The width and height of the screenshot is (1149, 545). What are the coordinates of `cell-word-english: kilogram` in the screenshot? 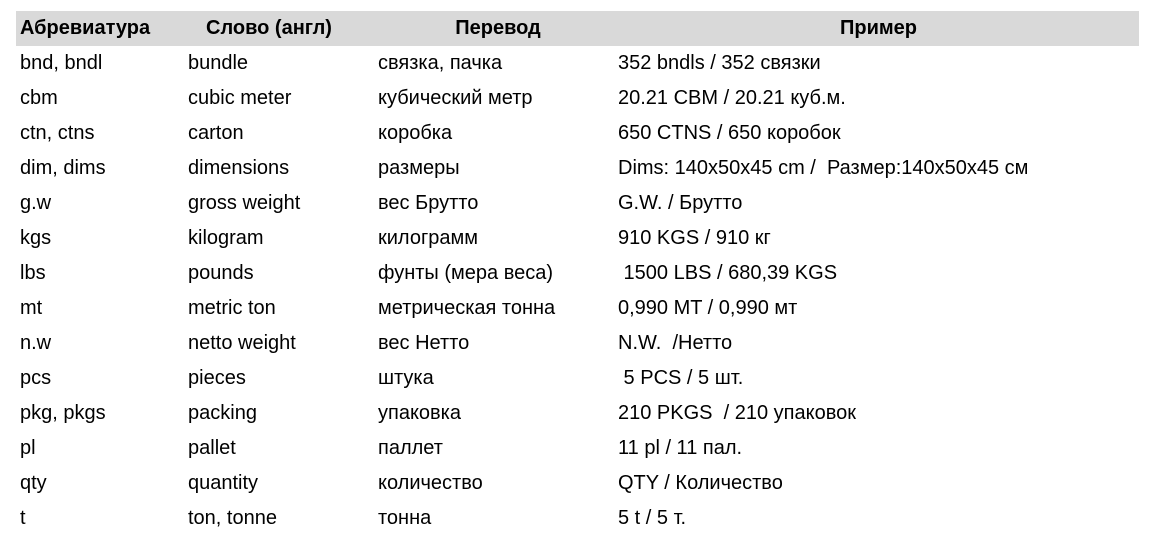 It's located at (226, 238).